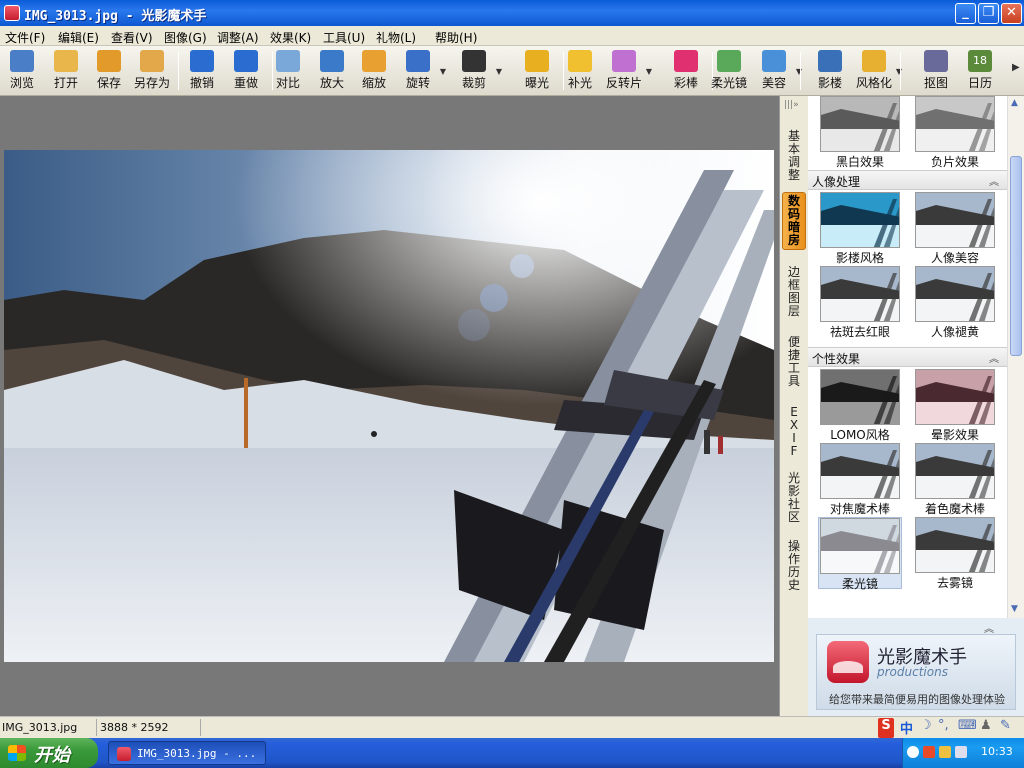  What do you see at coordinates (623, 83) in the screenshot?
I see `tool-label: 反转片` at bounding box center [623, 83].